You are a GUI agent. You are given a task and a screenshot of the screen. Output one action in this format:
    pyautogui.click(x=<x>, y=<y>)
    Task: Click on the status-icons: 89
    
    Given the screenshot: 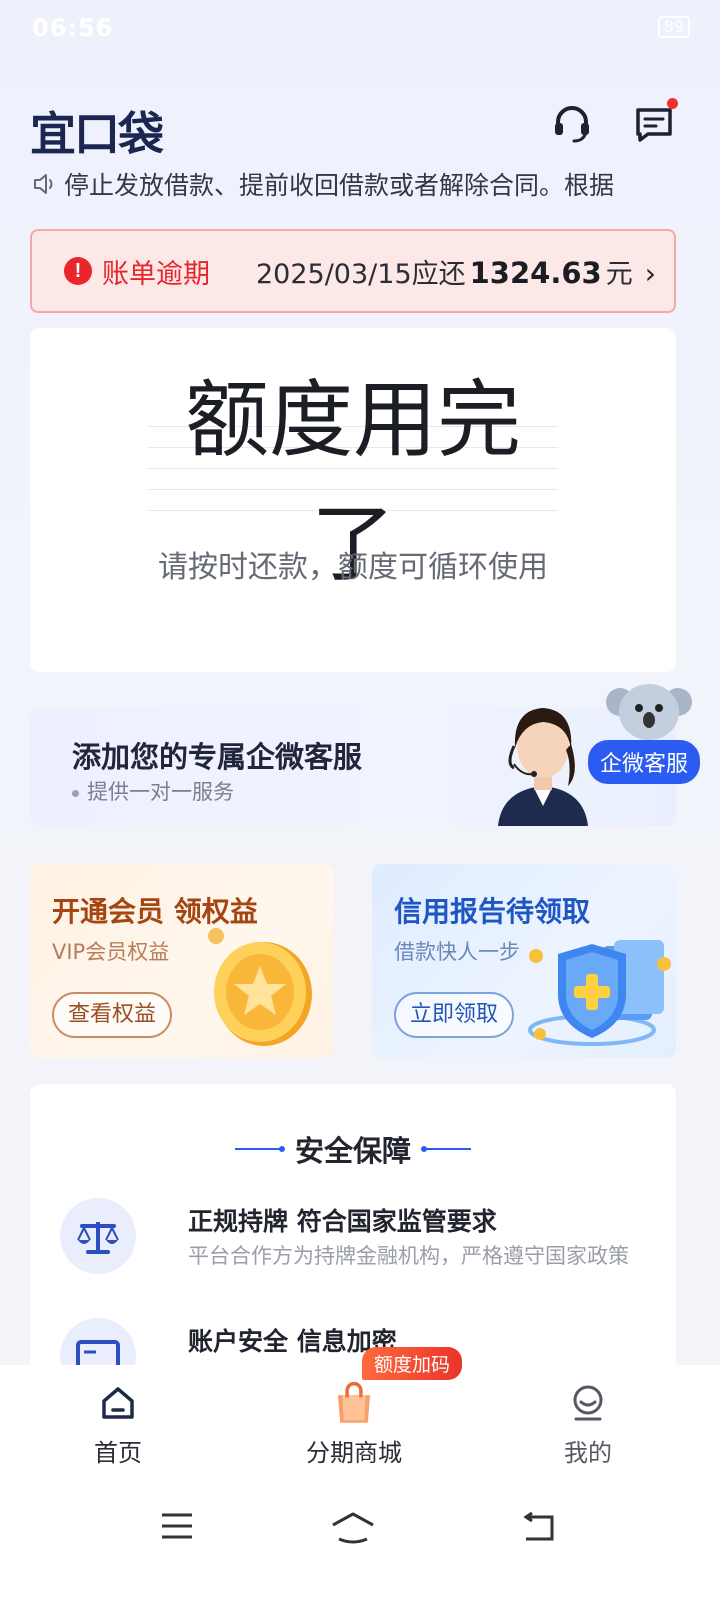 What is the action you would take?
    pyautogui.click(x=673, y=27)
    